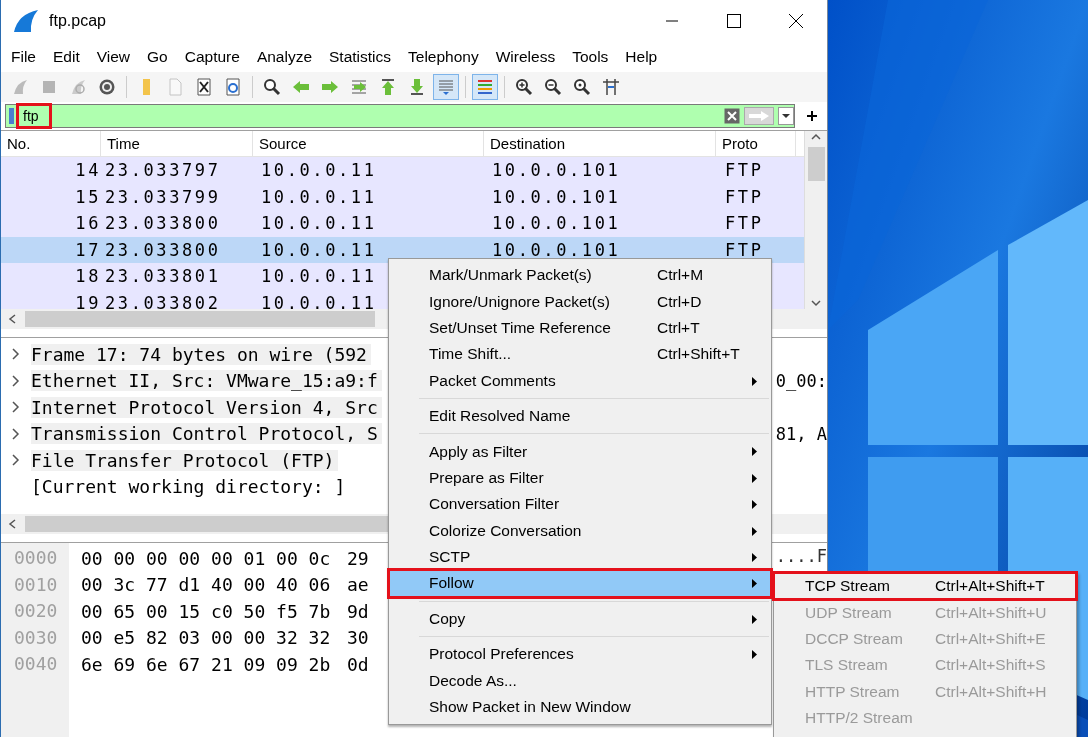 The height and width of the screenshot is (737, 1088). I want to click on hex-bytes: 00 3c 77 d1 40 00 40 06, so click(206, 585).